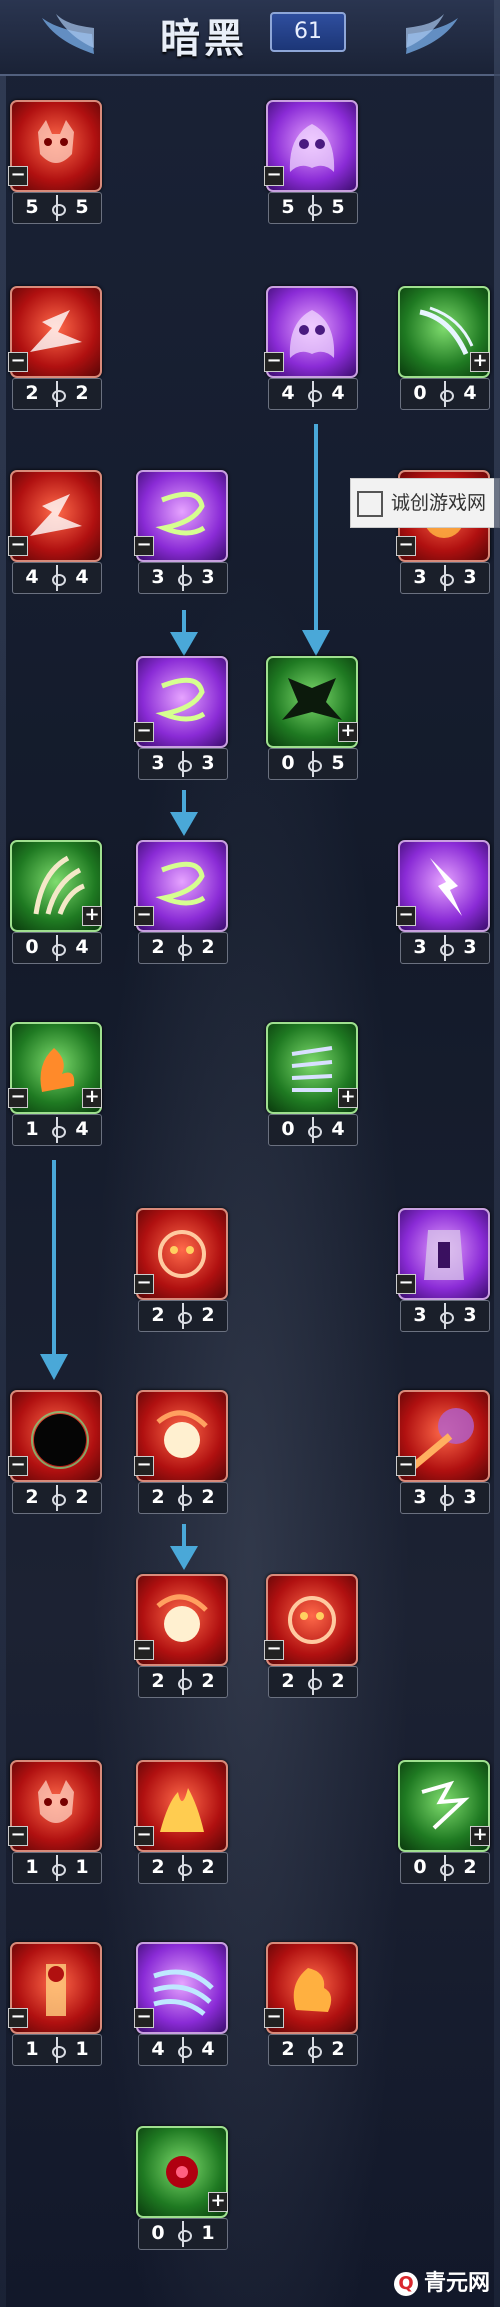  I want to click on skill-level: 33, so click(445, 948).